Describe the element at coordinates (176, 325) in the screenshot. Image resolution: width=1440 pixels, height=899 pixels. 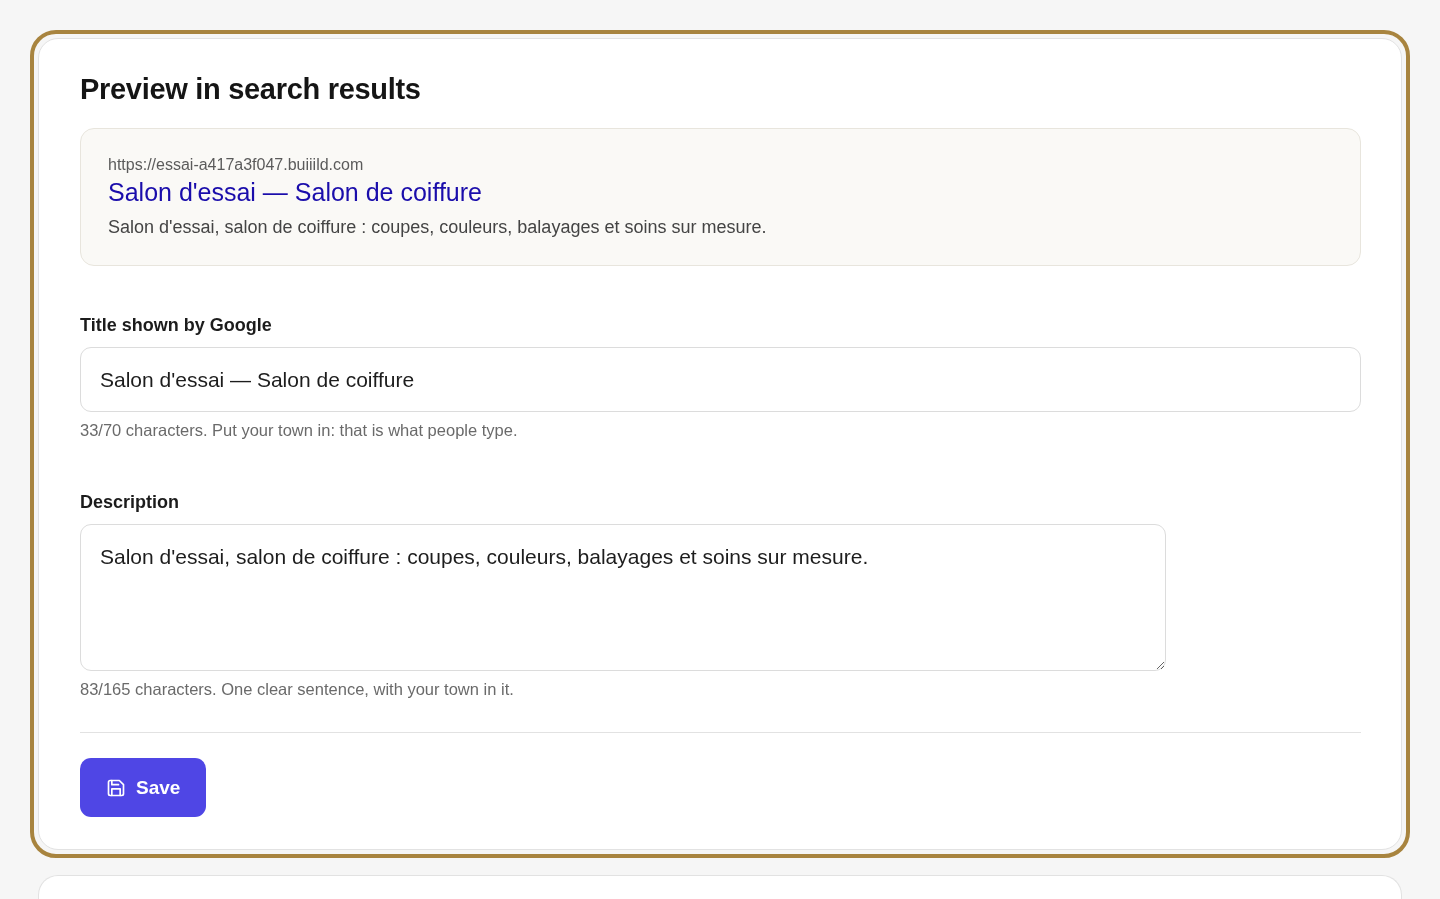
I see `field-label: Title shown by Google` at that location.